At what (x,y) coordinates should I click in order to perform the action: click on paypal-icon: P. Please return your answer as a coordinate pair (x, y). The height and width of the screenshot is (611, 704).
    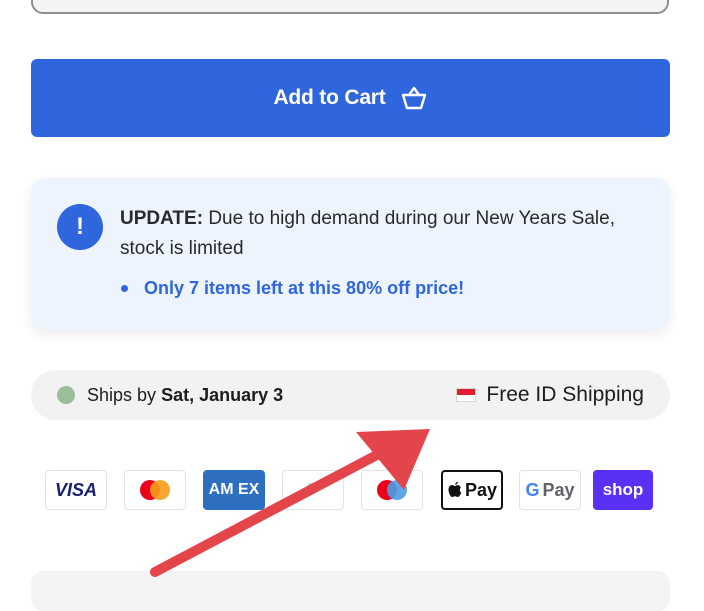
    Looking at the image, I should click on (313, 490).